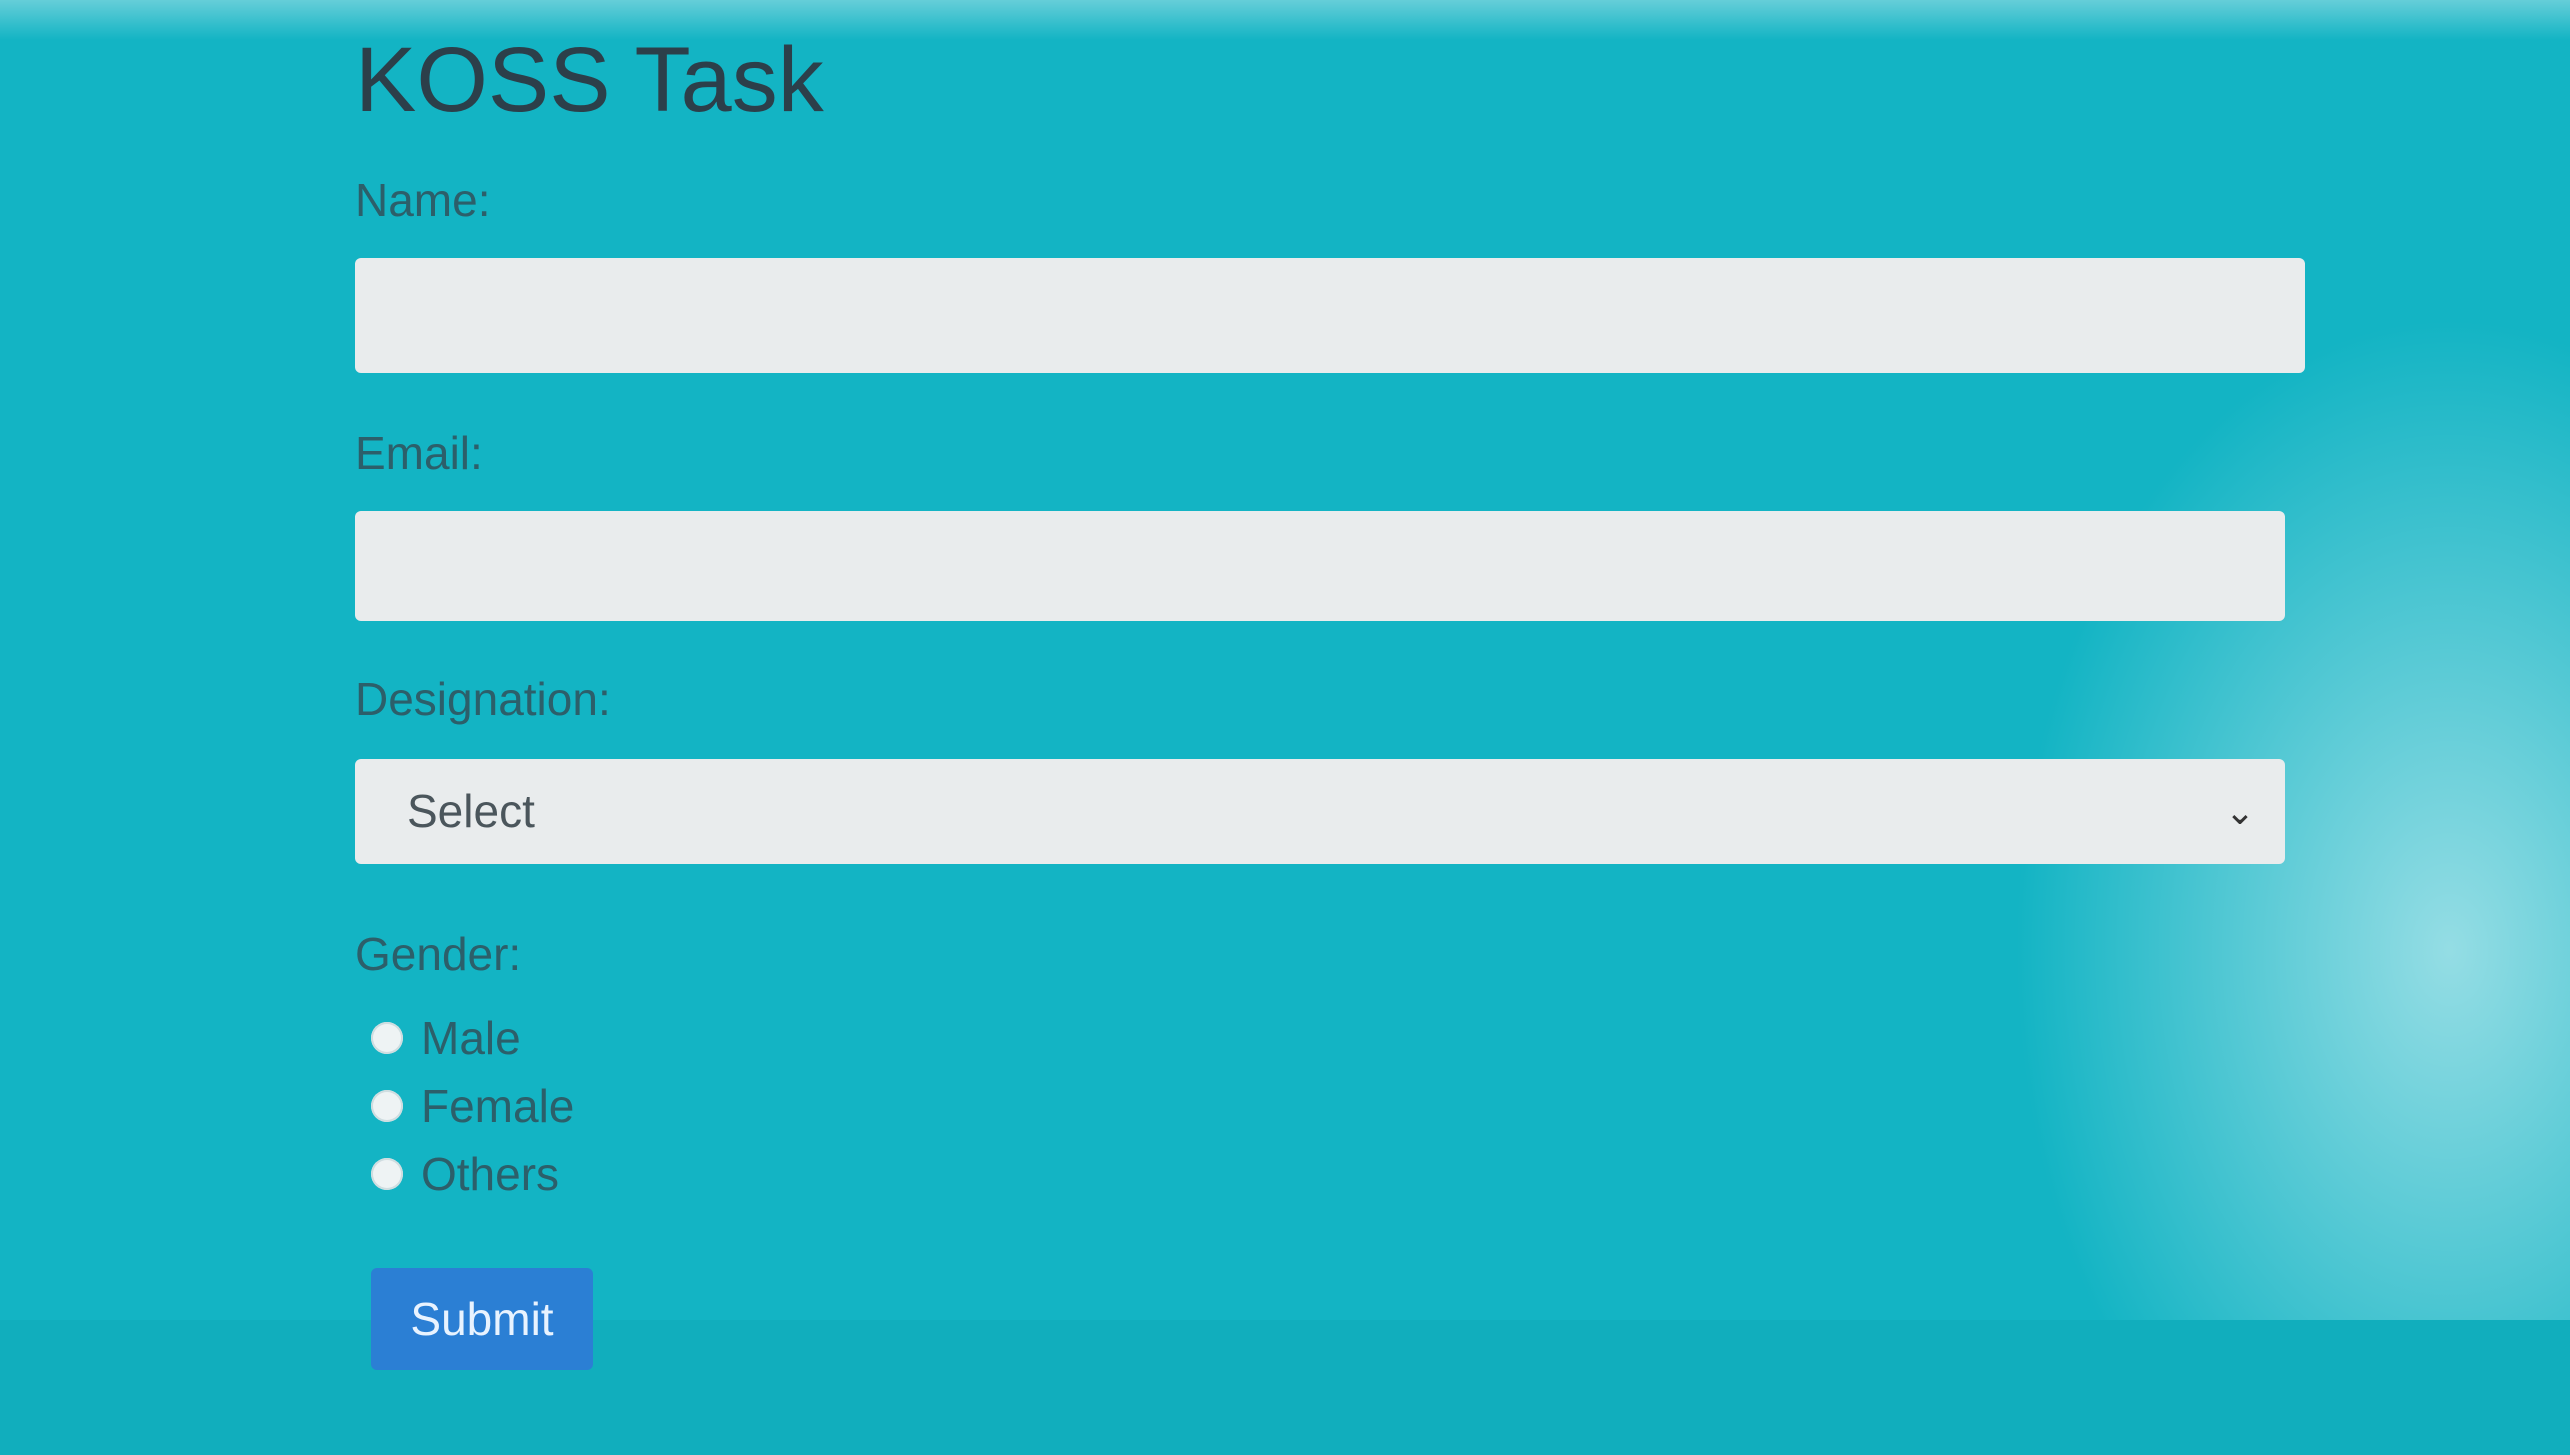 Image resolution: width=2570 pixels, height=1455 pixels. I want to click on radio-button-female, so click(387, 1106).